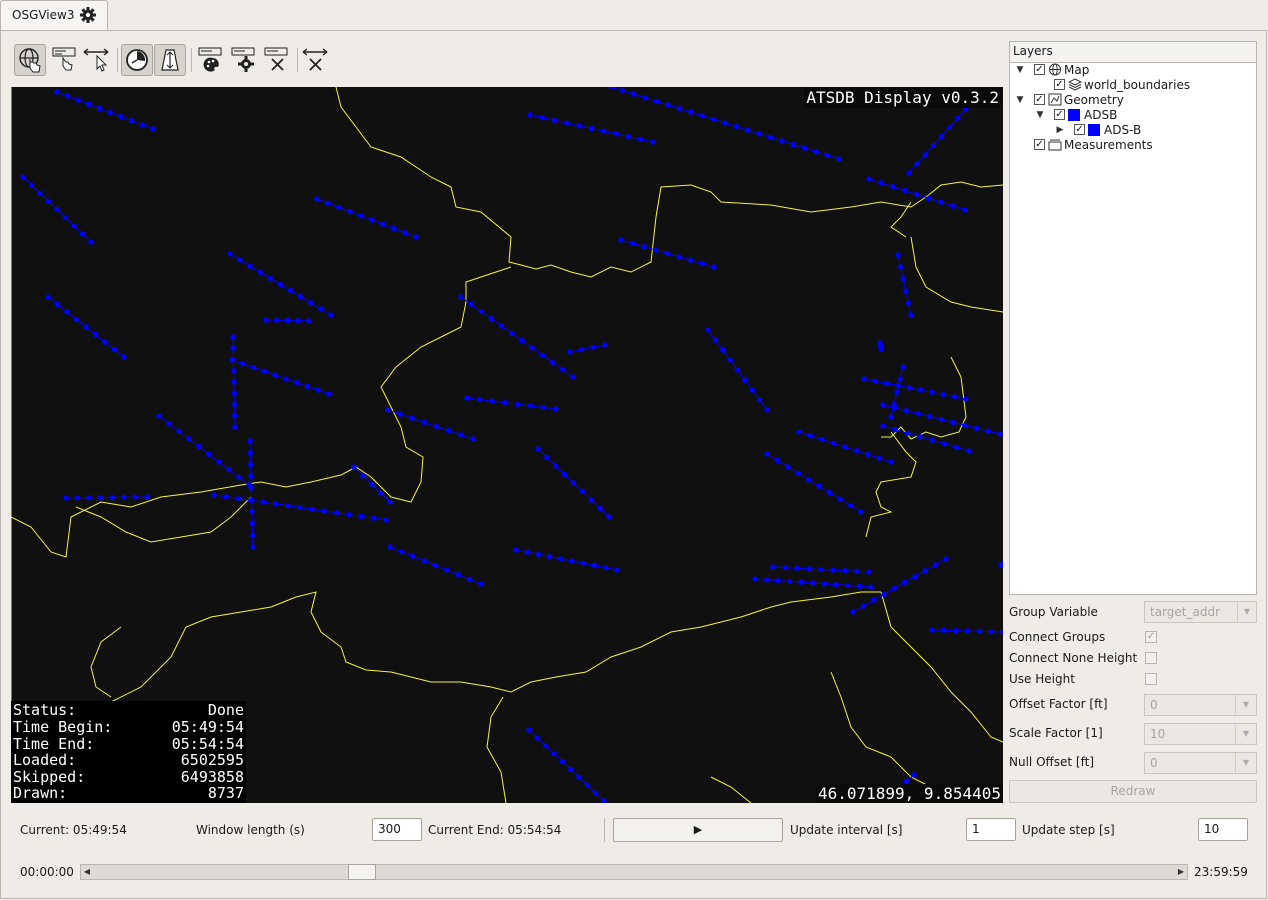  I want to click on group-variable-select: target_addr ▼, so click(1200, 612).